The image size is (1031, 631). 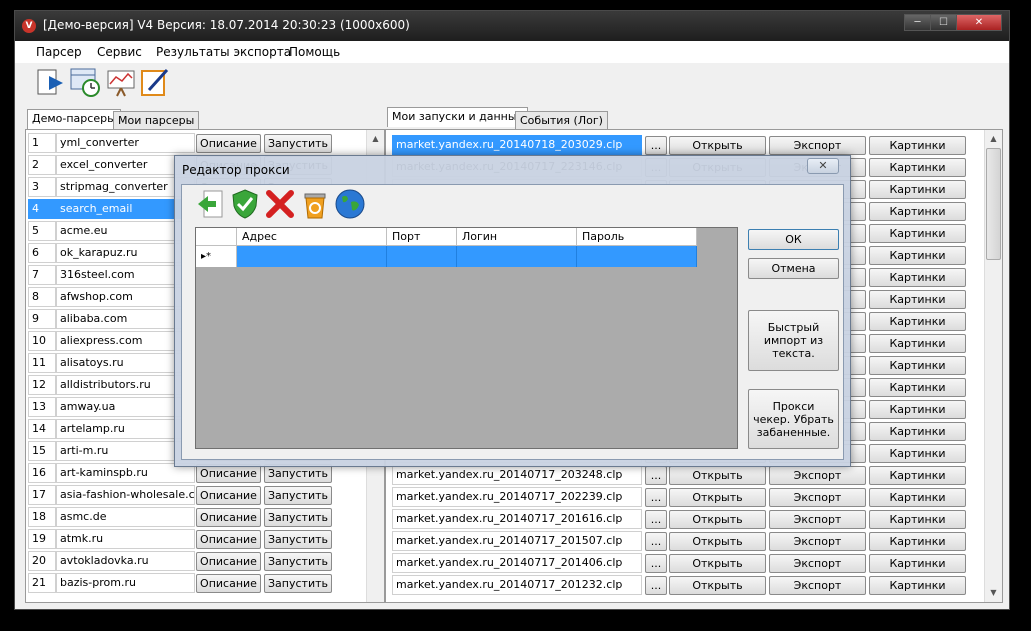 I want to click on new-row-login-cell, so click(x=517, y=256).